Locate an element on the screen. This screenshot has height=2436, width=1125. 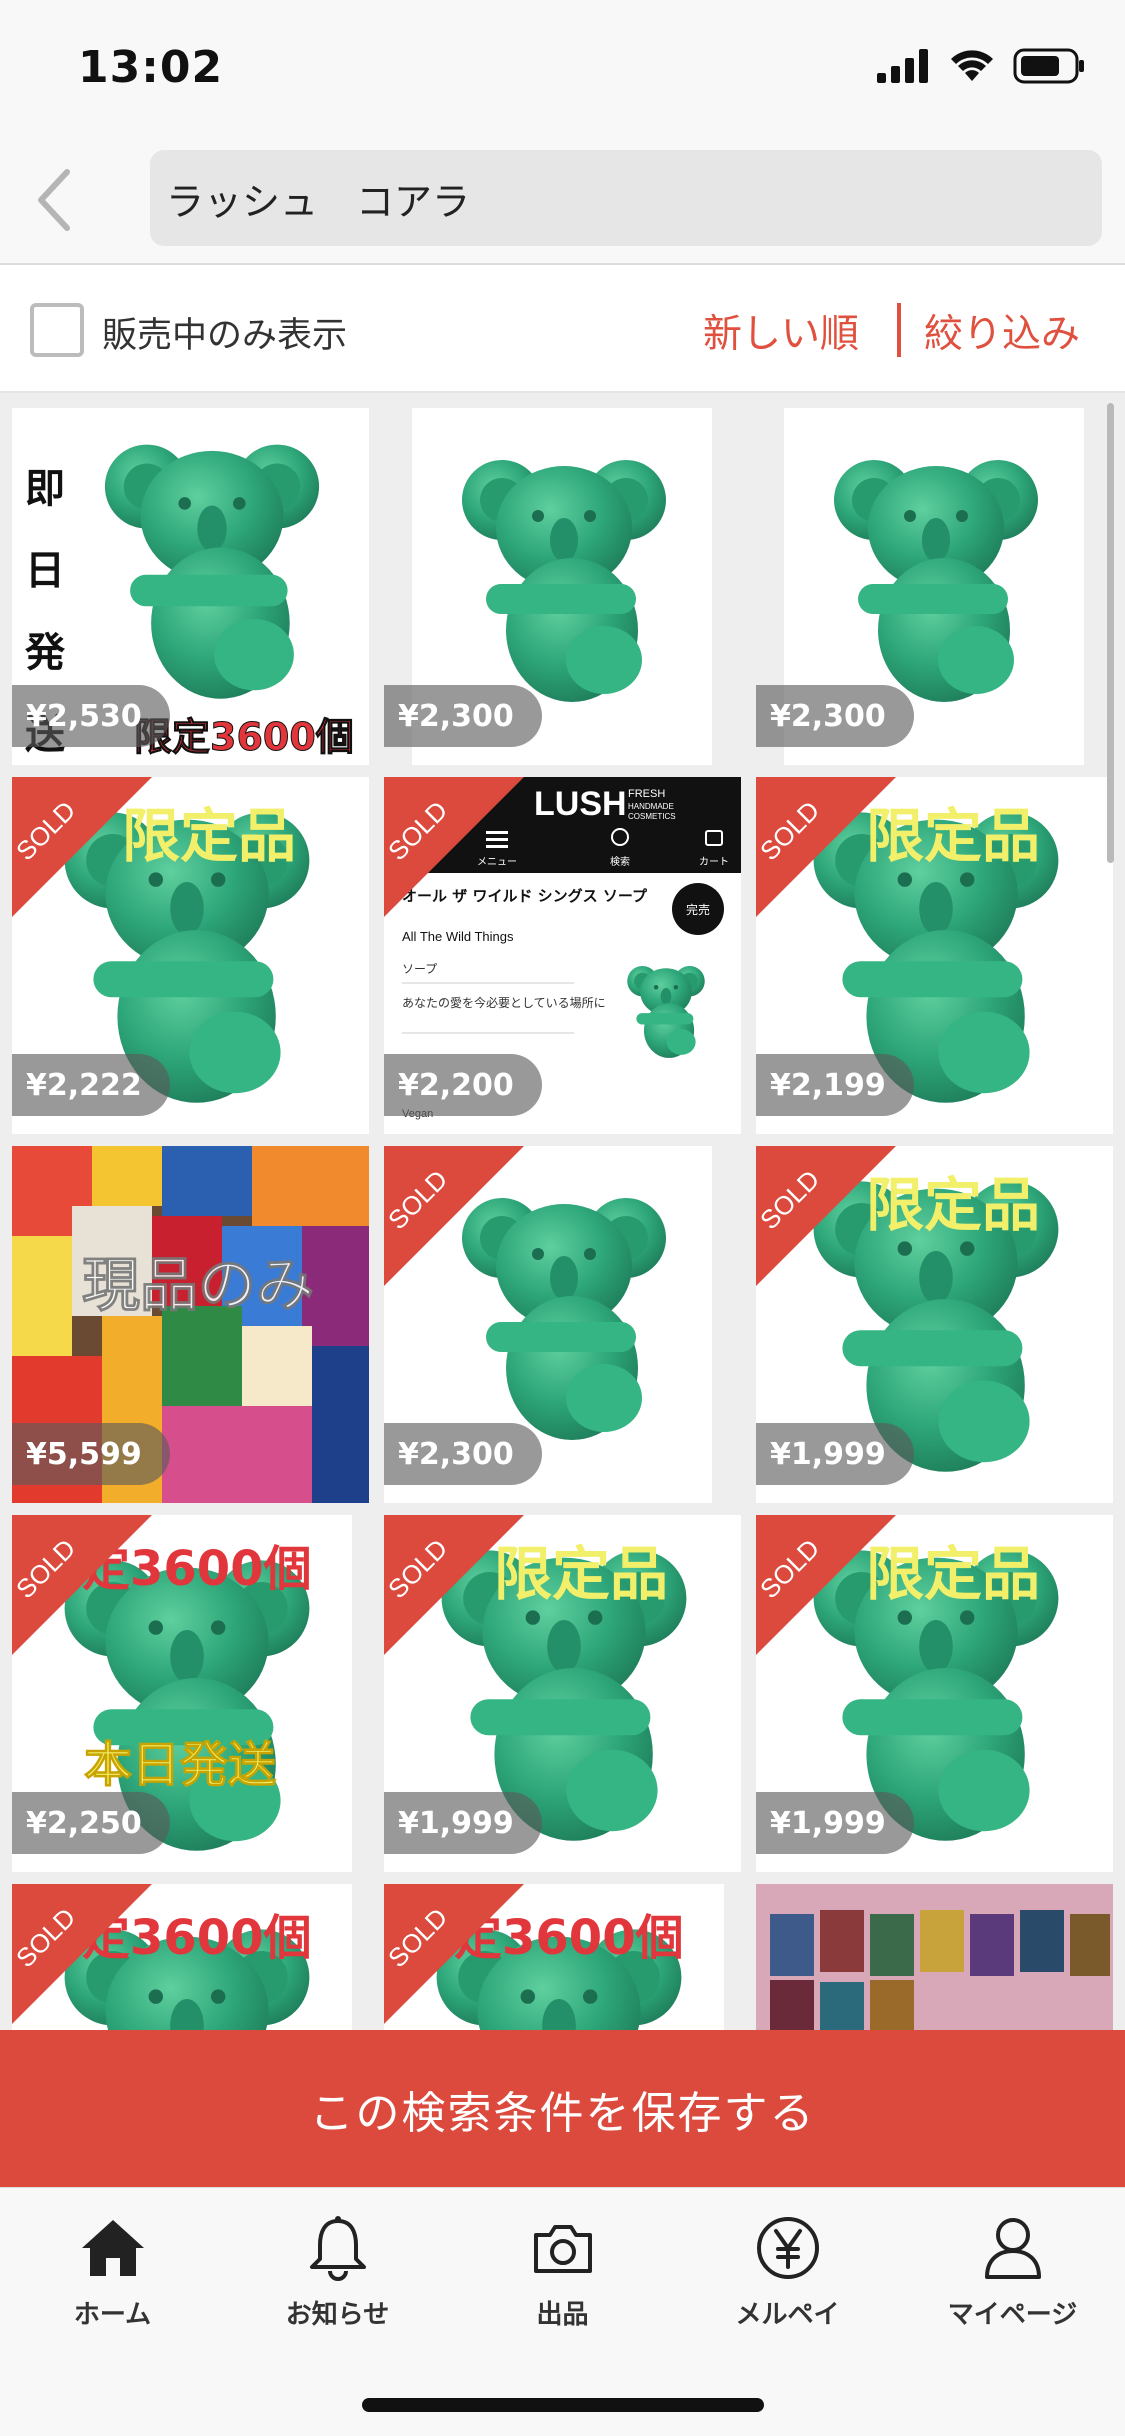
save-search-button: この検索条件を保存する is located at coordinates (562, 2108).